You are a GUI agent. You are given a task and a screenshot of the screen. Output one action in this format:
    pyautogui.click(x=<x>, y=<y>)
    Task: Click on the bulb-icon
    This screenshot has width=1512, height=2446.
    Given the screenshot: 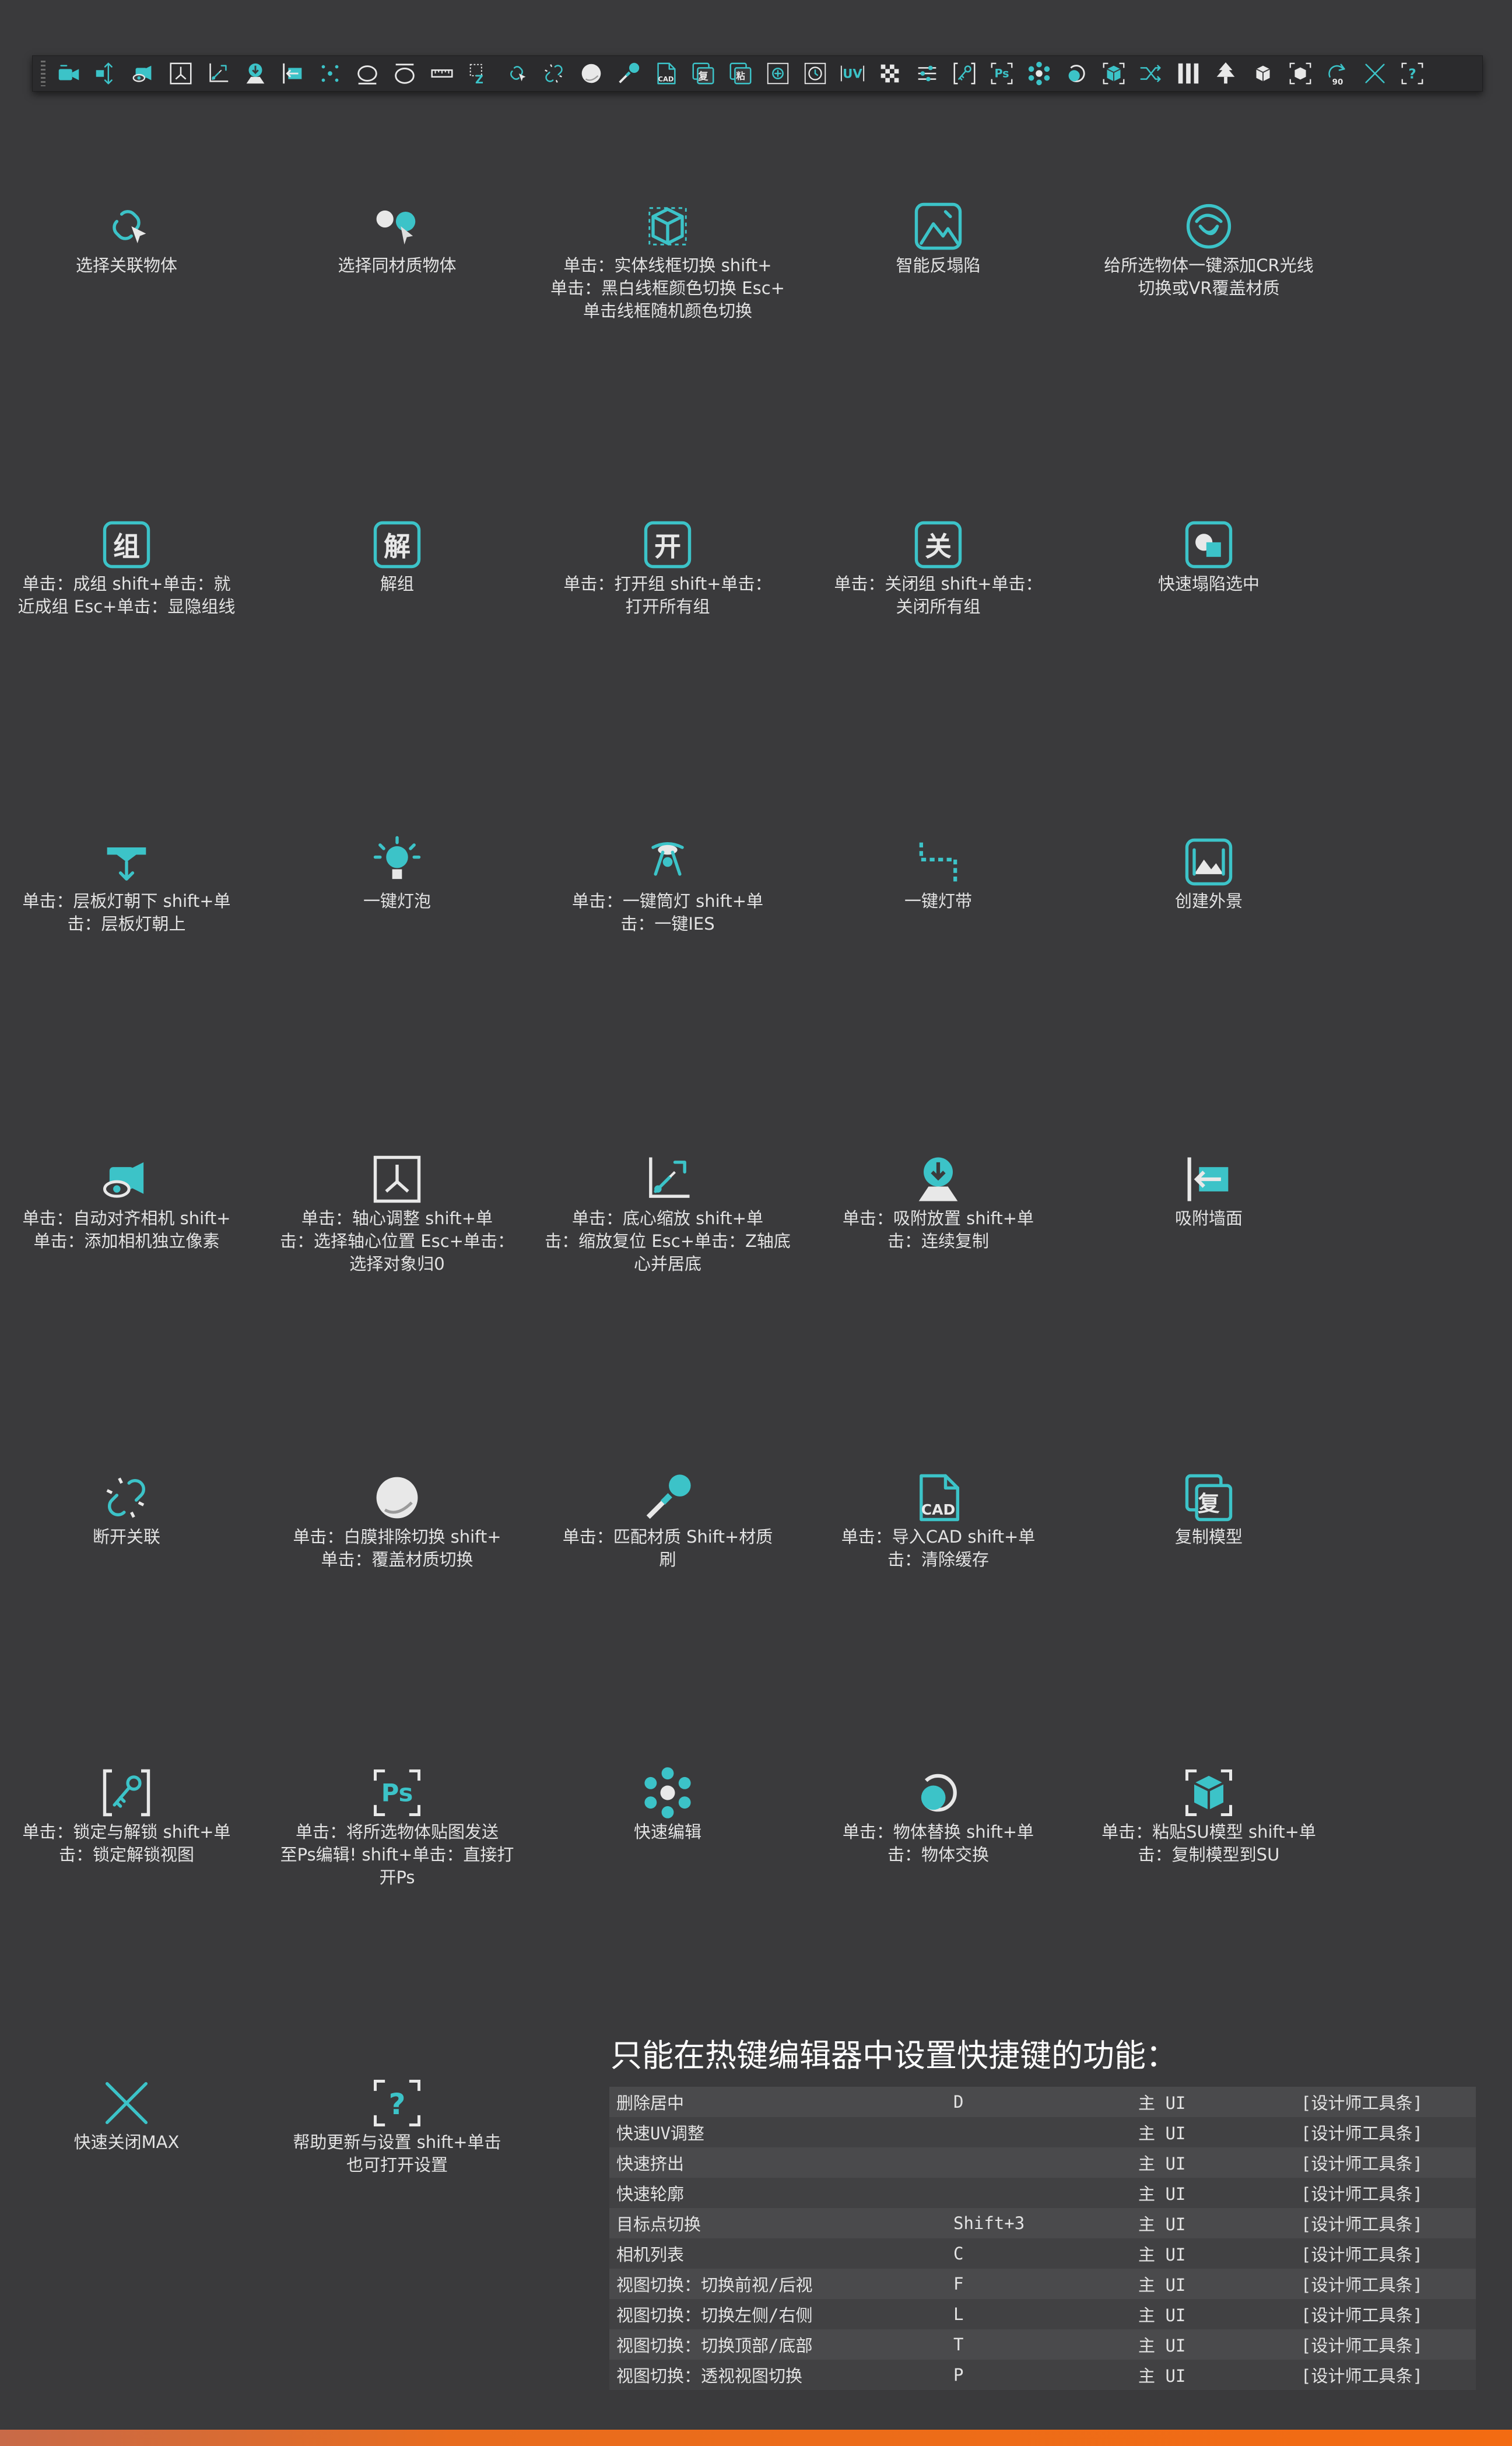 What is the action you would take?
    pyautogui.click(x=397, y=862)
    